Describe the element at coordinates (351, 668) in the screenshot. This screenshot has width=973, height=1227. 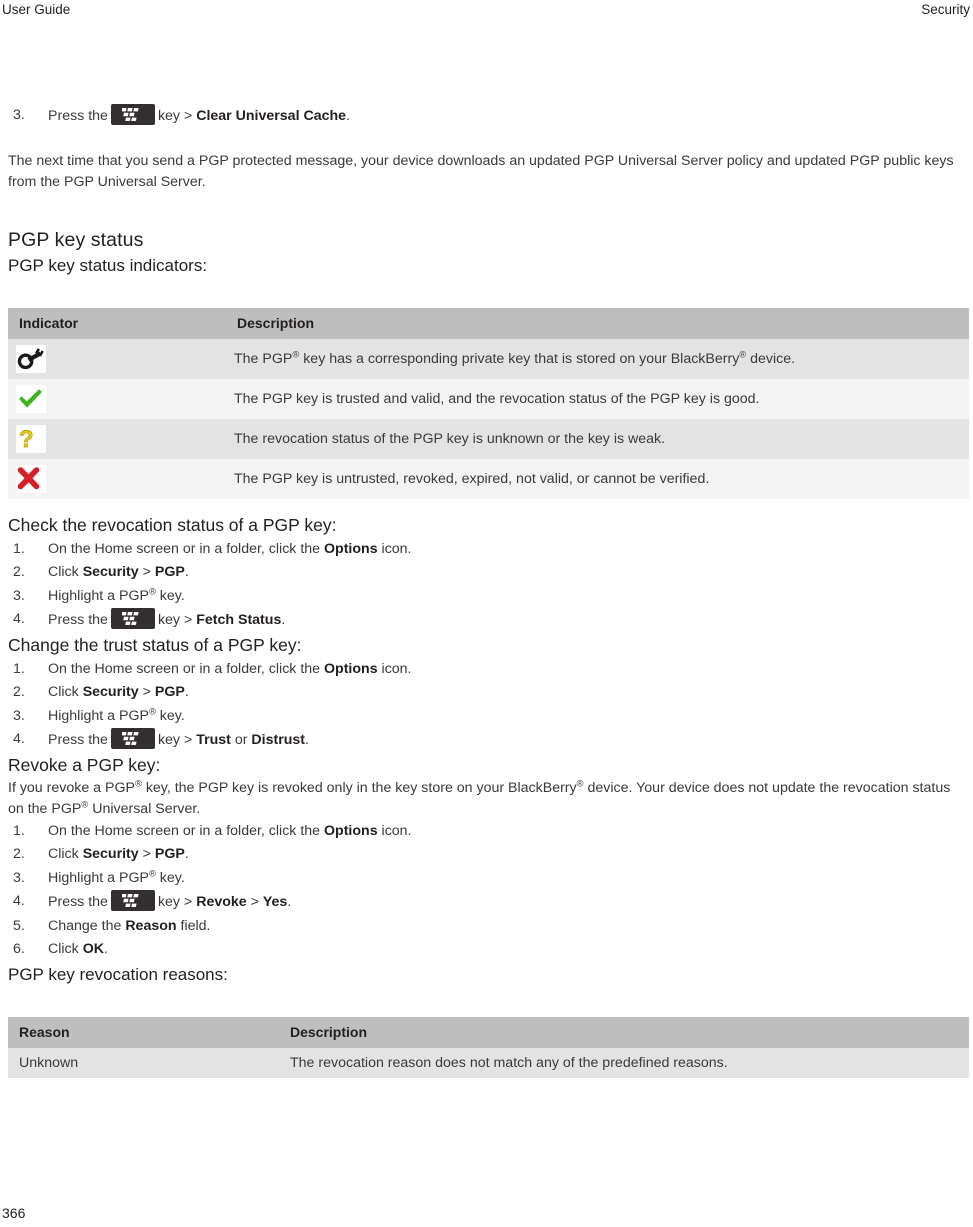
I see `step-bold: Options` at that location.